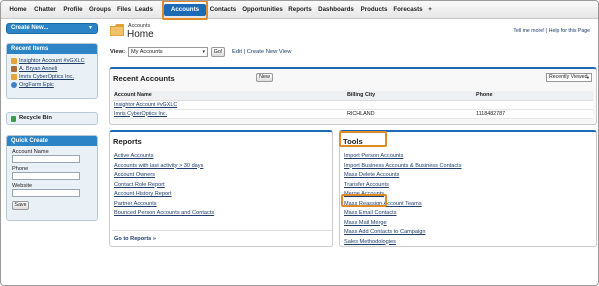 The height and width of the screenshot is (286, 599). I want to click on account-link: Imris CyberOptics Inc., so click(140, 114).